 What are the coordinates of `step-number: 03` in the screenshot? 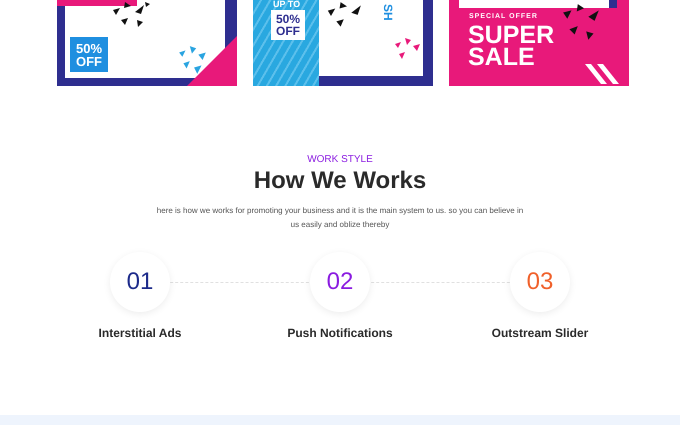 It's located at (540, 282).